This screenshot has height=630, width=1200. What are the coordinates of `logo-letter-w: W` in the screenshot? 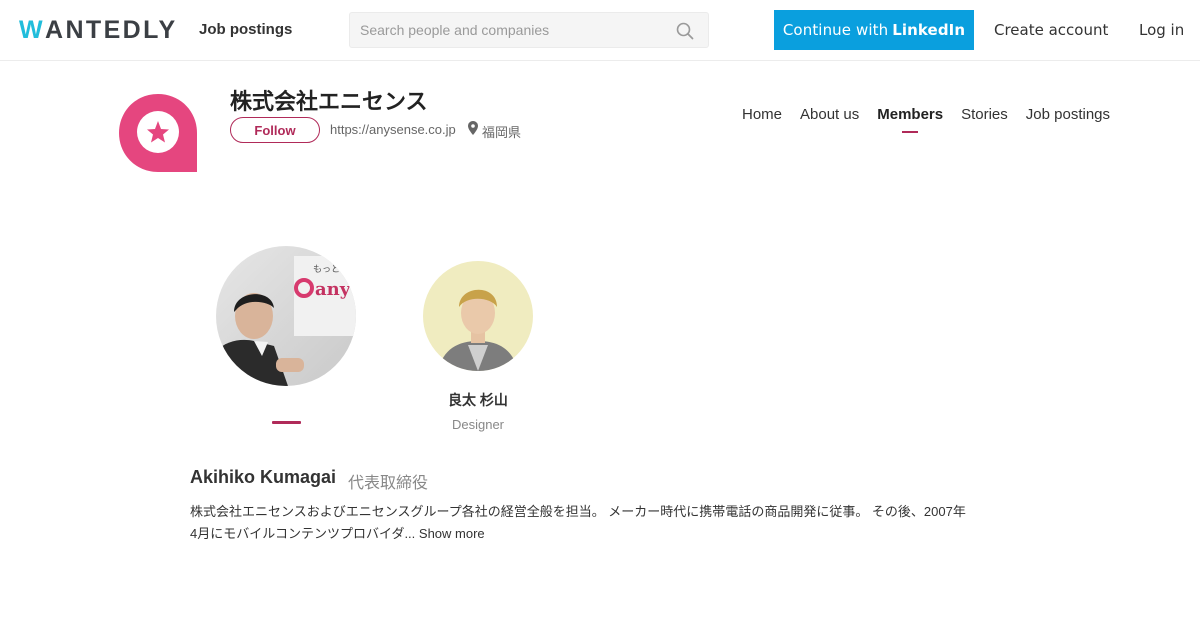 It's located at (32, 30).